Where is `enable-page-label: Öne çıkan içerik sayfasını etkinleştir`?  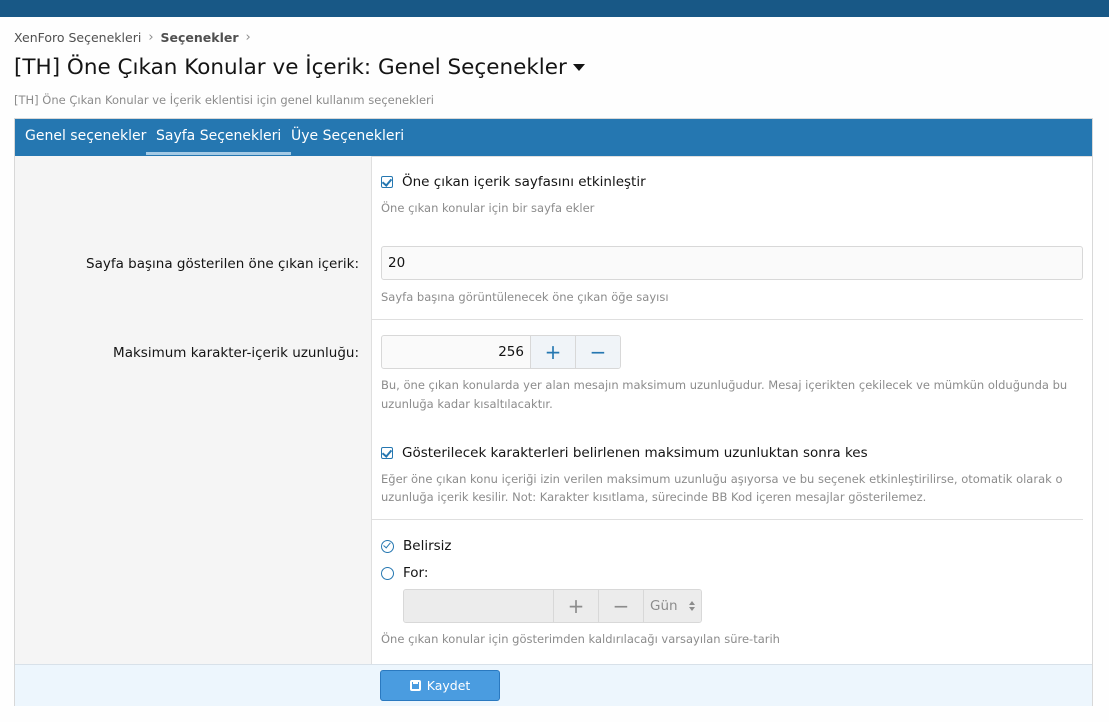 enable-page-label: Öne çıkan içerik sayfasını etkinleştir is located at coordinates (524, 182).